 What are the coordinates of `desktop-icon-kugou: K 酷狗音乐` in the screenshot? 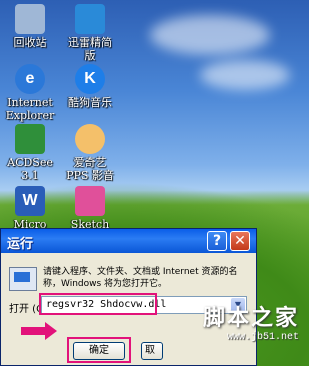 It's located at (90, 86).